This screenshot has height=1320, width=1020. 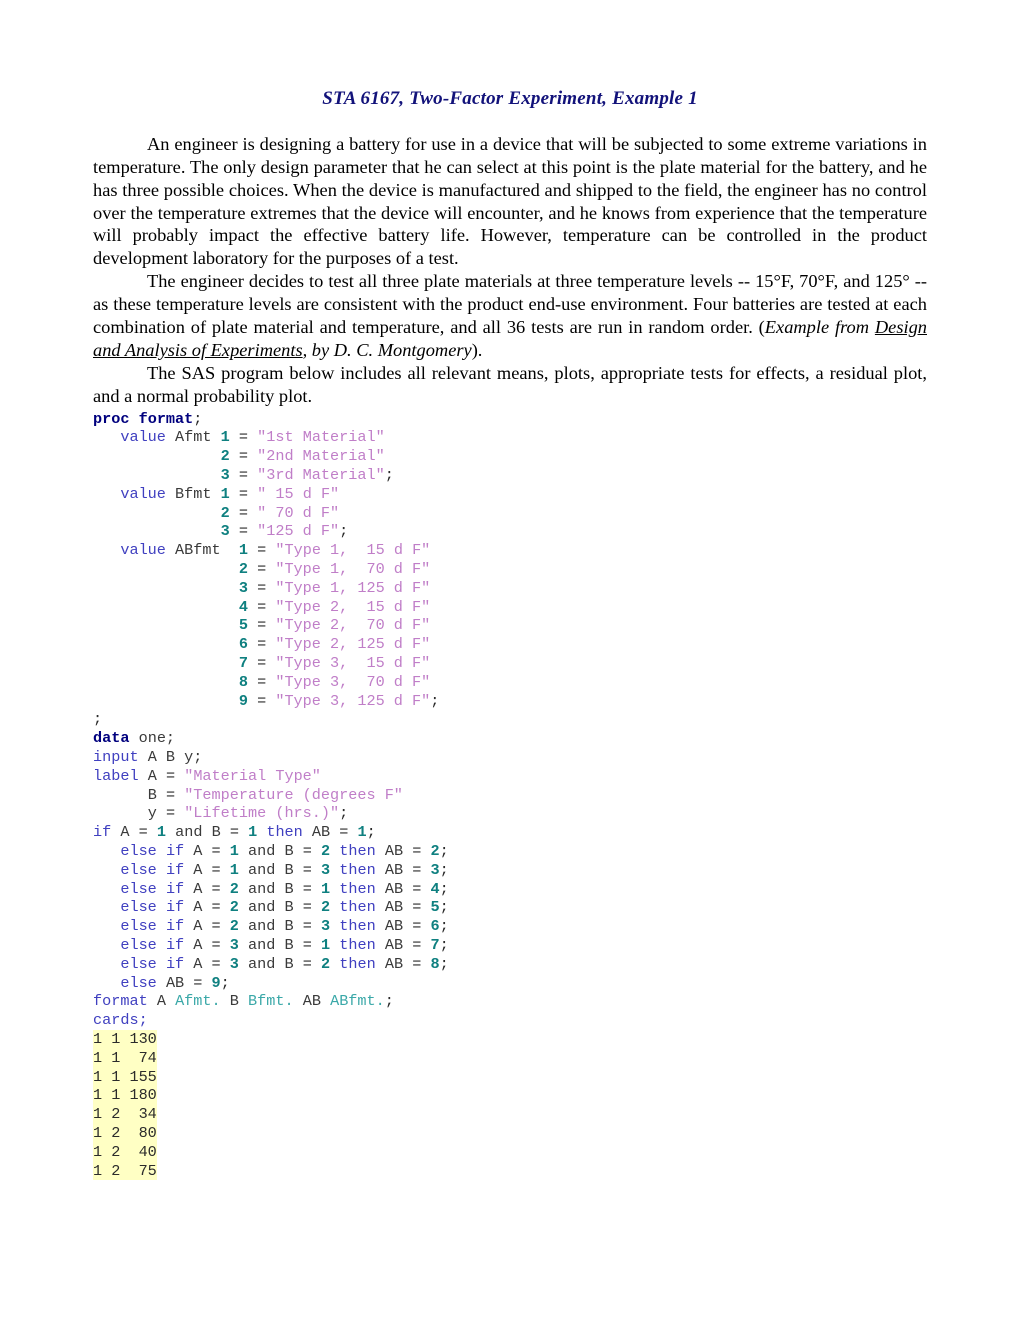 I want to click on abfmt-str-8: "Type 3, 70 d F", so click(x=353, y=681).